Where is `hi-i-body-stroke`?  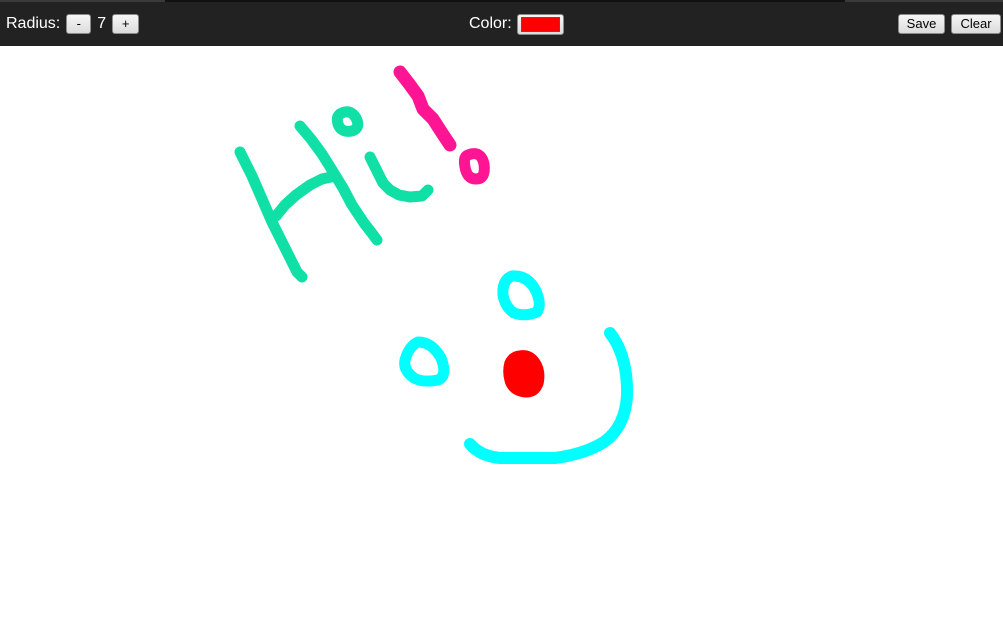 hi-i-body-stroke is located at coordinates (399, 177).